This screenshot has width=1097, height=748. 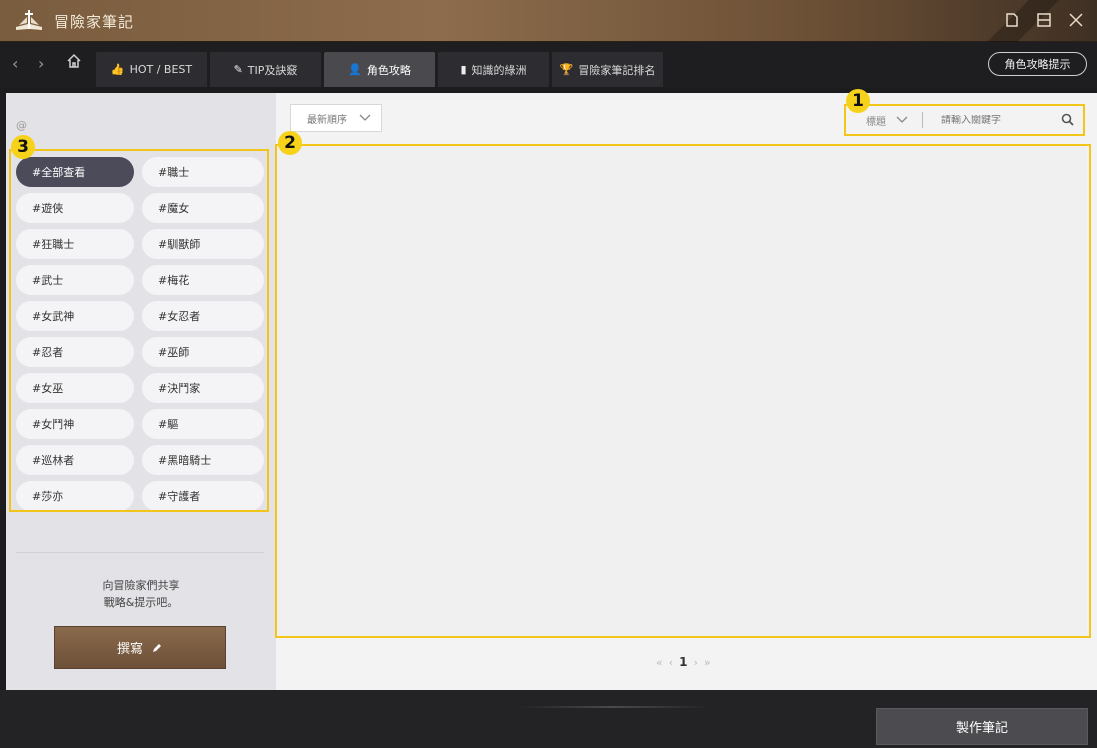 I want to click on pencil-icon, so click(x=157, y=647).